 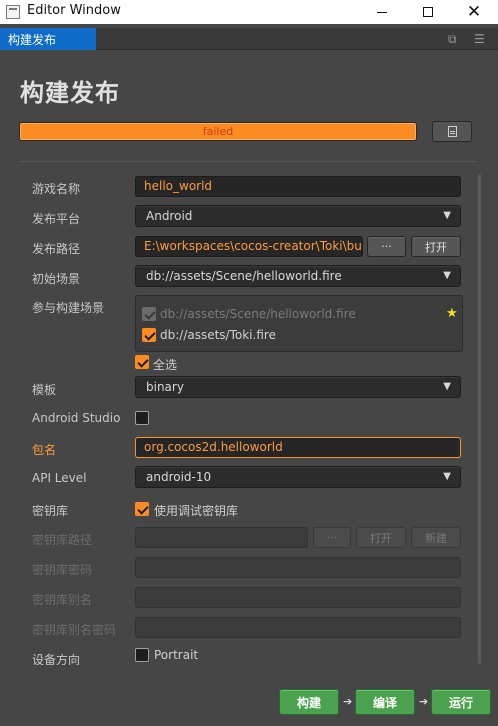 What do you see at coordinates (176, 655) in the screenshot?
I see `portrait-label: Portrait` at bounding box center [176, 655].